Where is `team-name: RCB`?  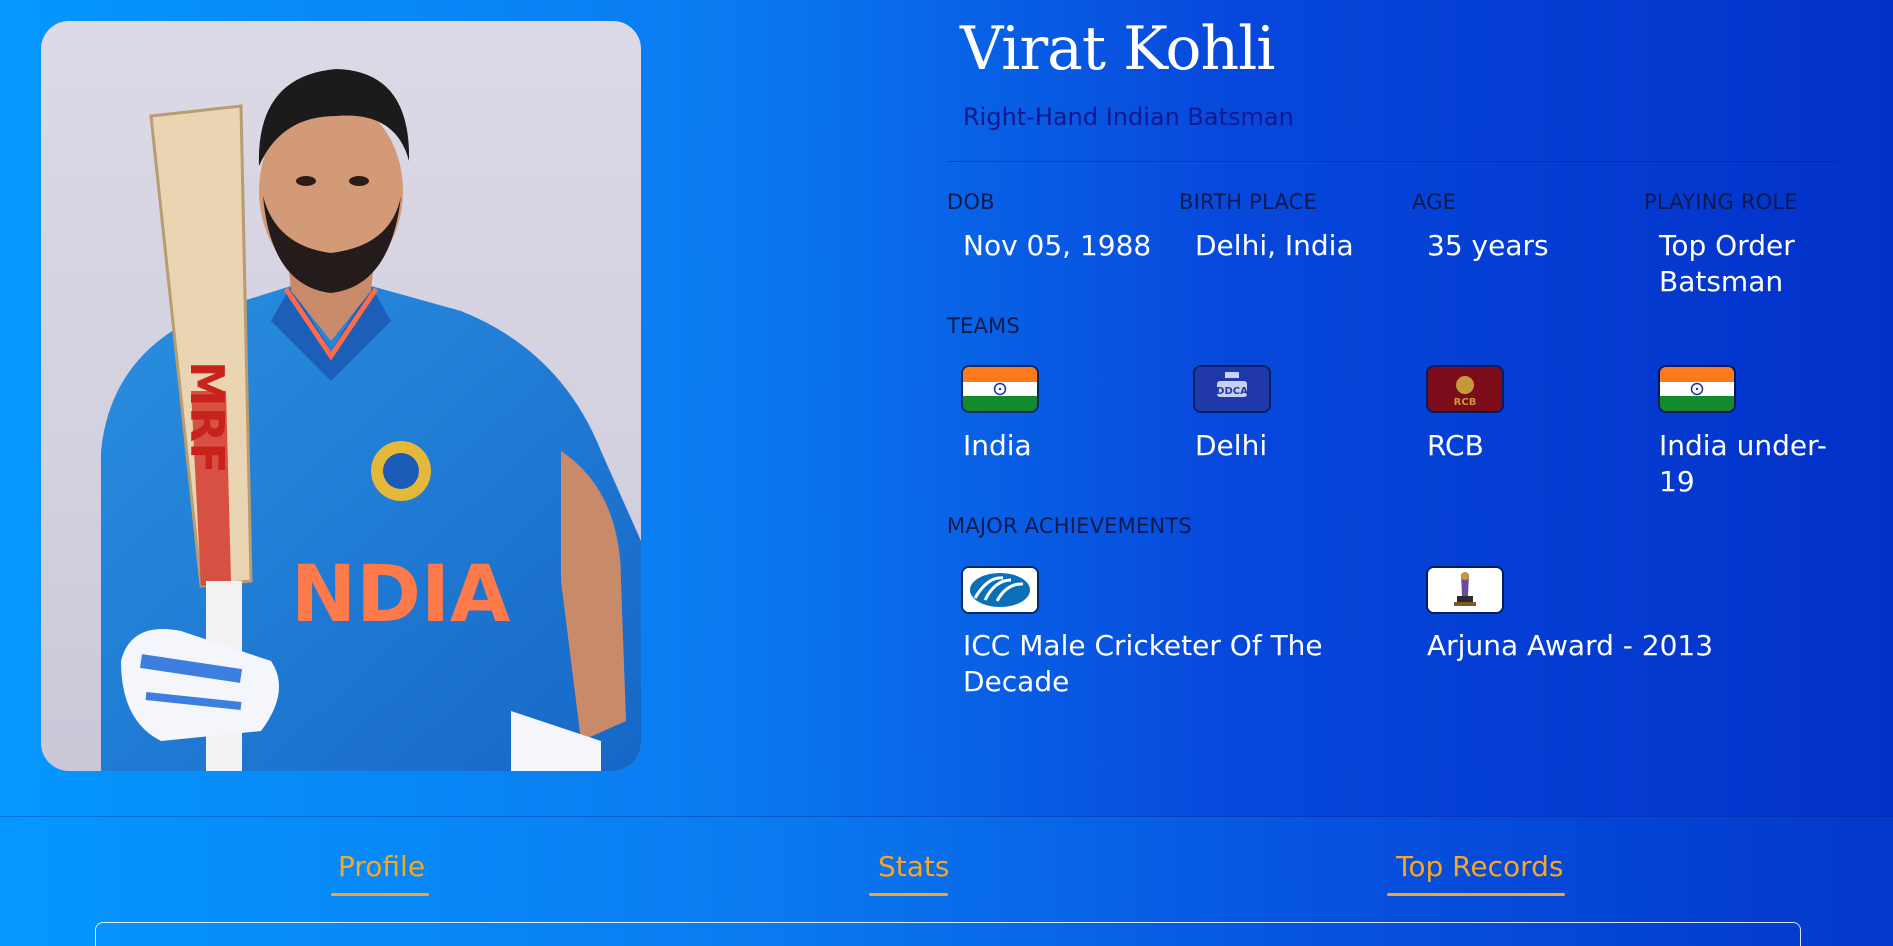 team-name: RCB is located at coordinates (1455, 445).